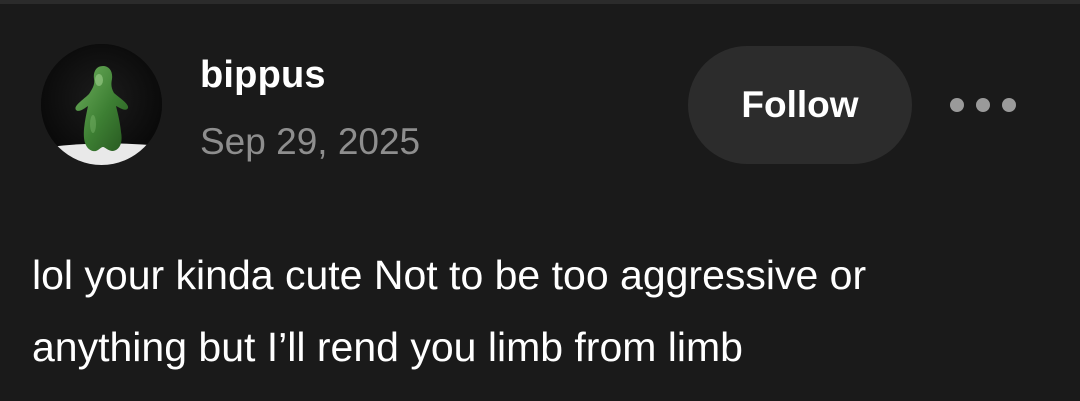  I want to click on username: bippus, so click(263, 75).